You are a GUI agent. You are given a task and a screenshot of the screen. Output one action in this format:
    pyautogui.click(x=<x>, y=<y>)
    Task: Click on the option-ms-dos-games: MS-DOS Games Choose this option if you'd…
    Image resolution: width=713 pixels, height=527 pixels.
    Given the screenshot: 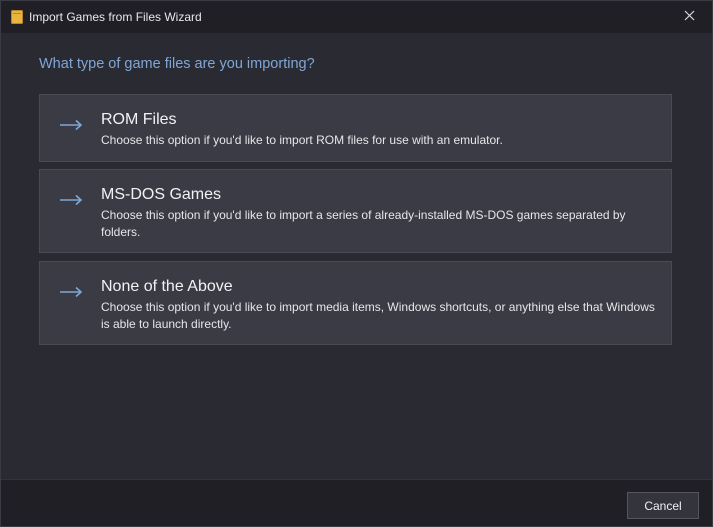 What is the action you would take?
    pyautogui.click(x=355, y=211)
    